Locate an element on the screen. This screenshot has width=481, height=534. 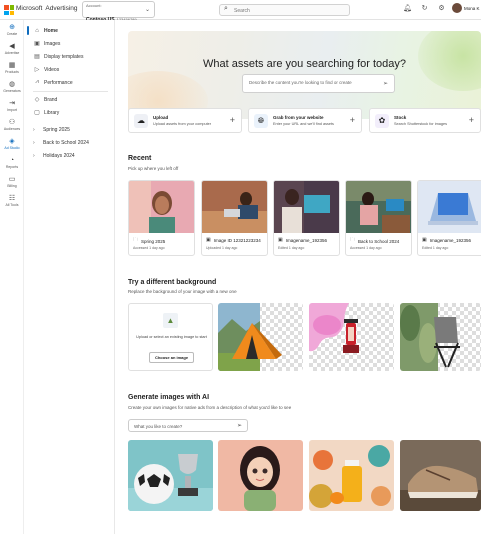
hero-title: What assets are you searching for today? is located at coordinates (304, 64).